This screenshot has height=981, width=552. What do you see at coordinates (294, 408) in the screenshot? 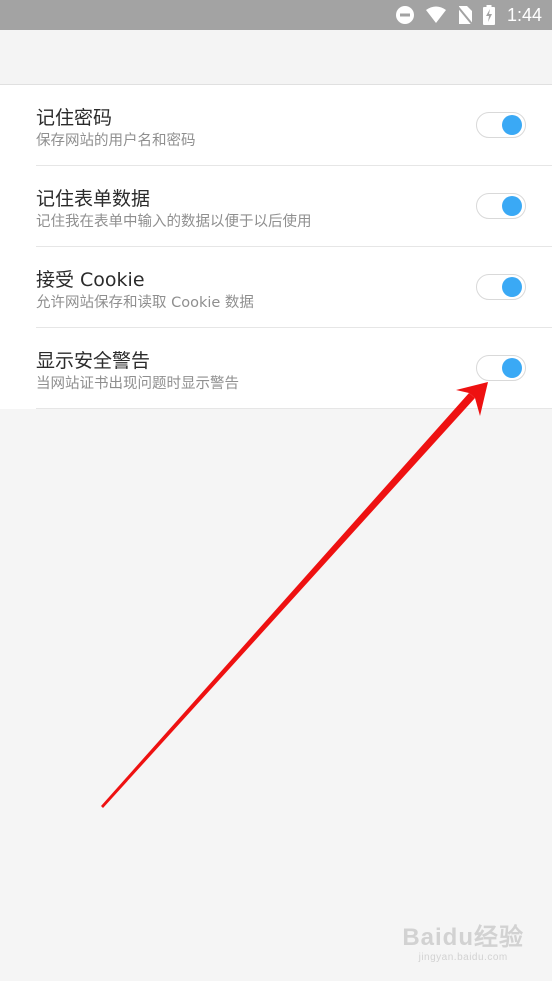
I see `divider` at bounding box center [294, 408].